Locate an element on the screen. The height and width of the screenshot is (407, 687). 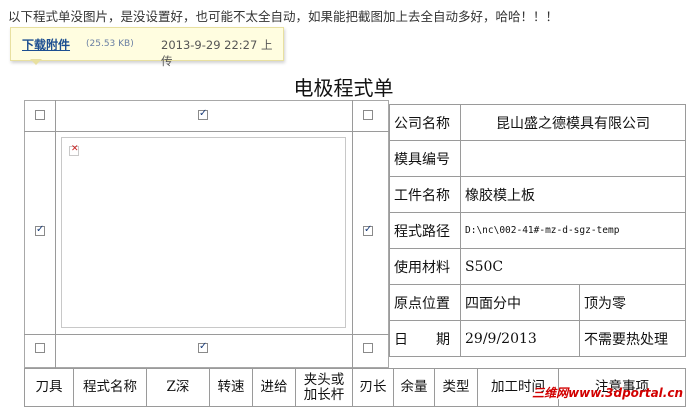
mold-number-value is located at coordinates (573, 158).